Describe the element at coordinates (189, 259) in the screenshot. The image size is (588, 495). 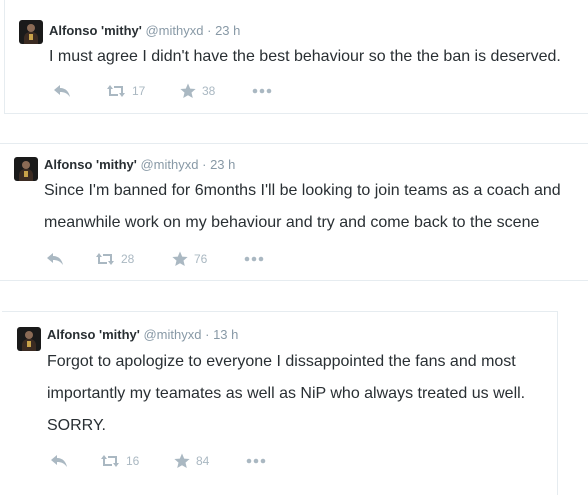
I see `like-button: 76` at that location.